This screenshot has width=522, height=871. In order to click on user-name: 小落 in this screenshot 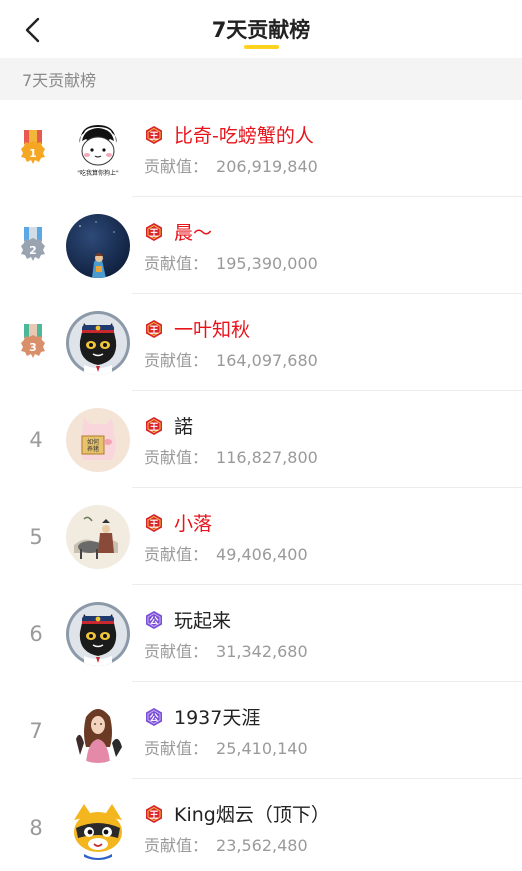, I will do `click(193, 522)`.